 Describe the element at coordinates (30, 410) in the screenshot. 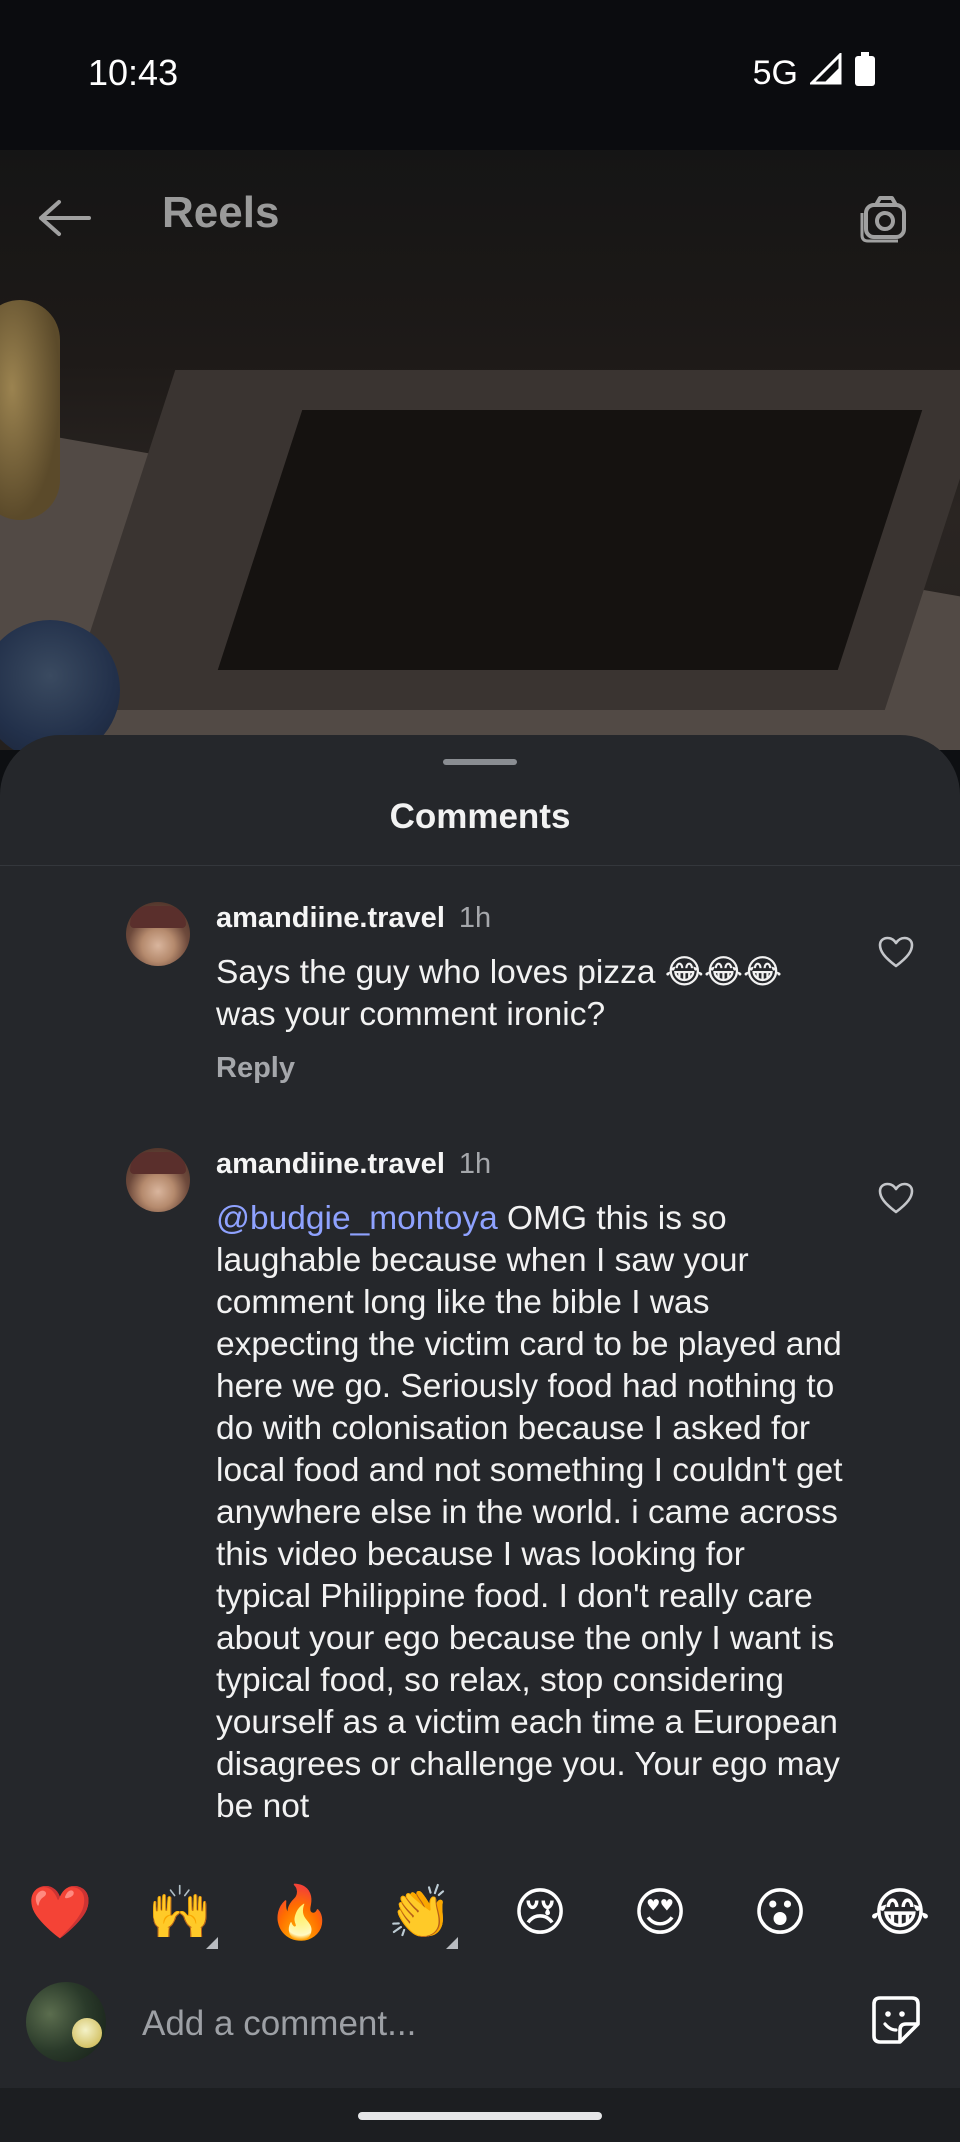

I see `lucky-cat-figurine` at that location.